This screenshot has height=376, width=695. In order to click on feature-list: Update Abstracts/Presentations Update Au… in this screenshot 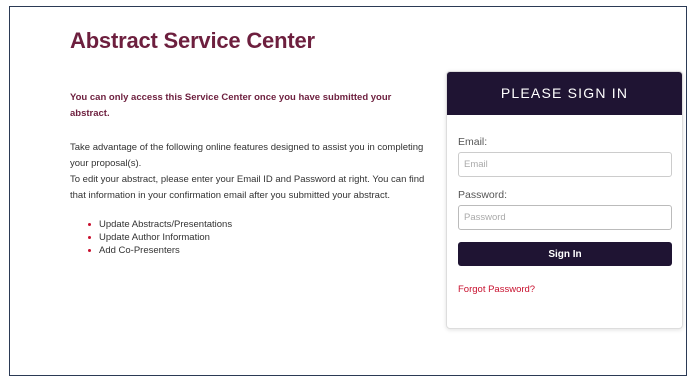, I will do `click(250, 237)`.